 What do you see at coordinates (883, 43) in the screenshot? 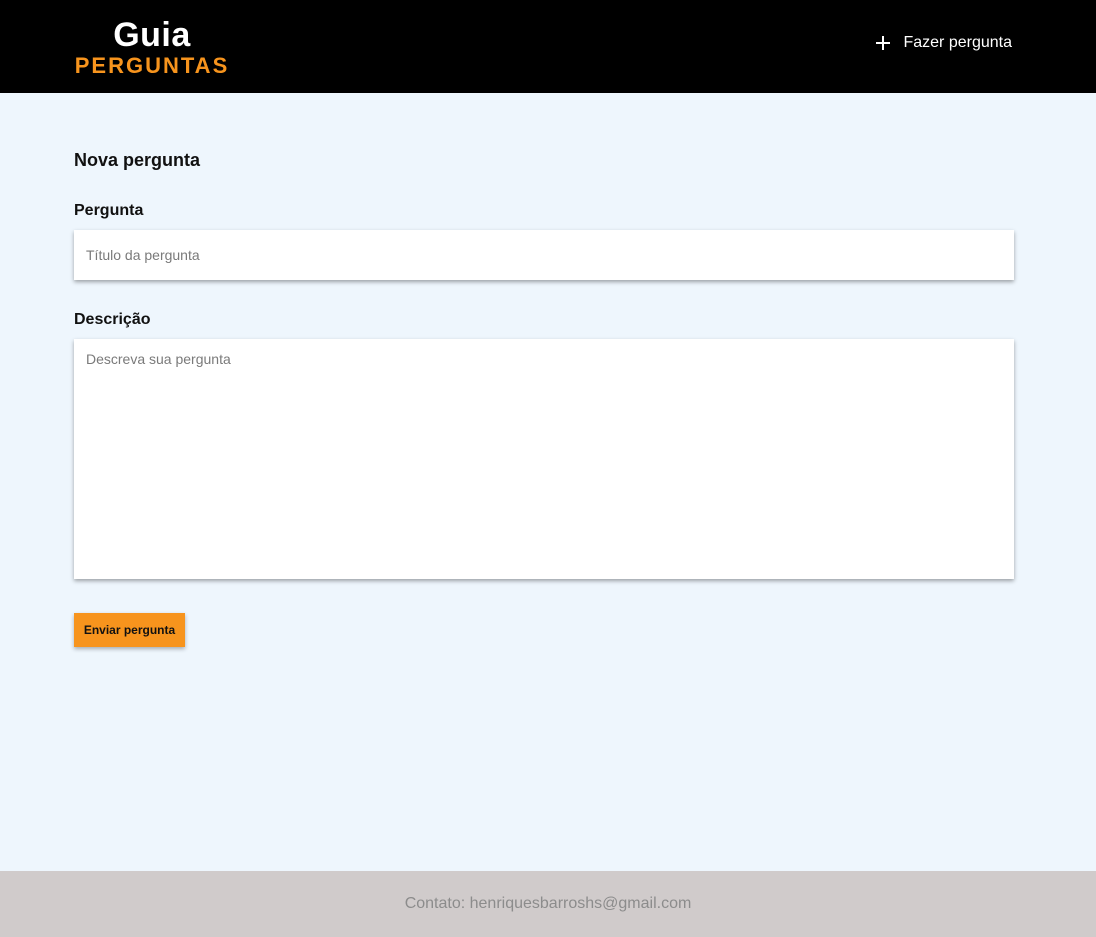
I see `plus-icon` at bounding box center [883, 43].